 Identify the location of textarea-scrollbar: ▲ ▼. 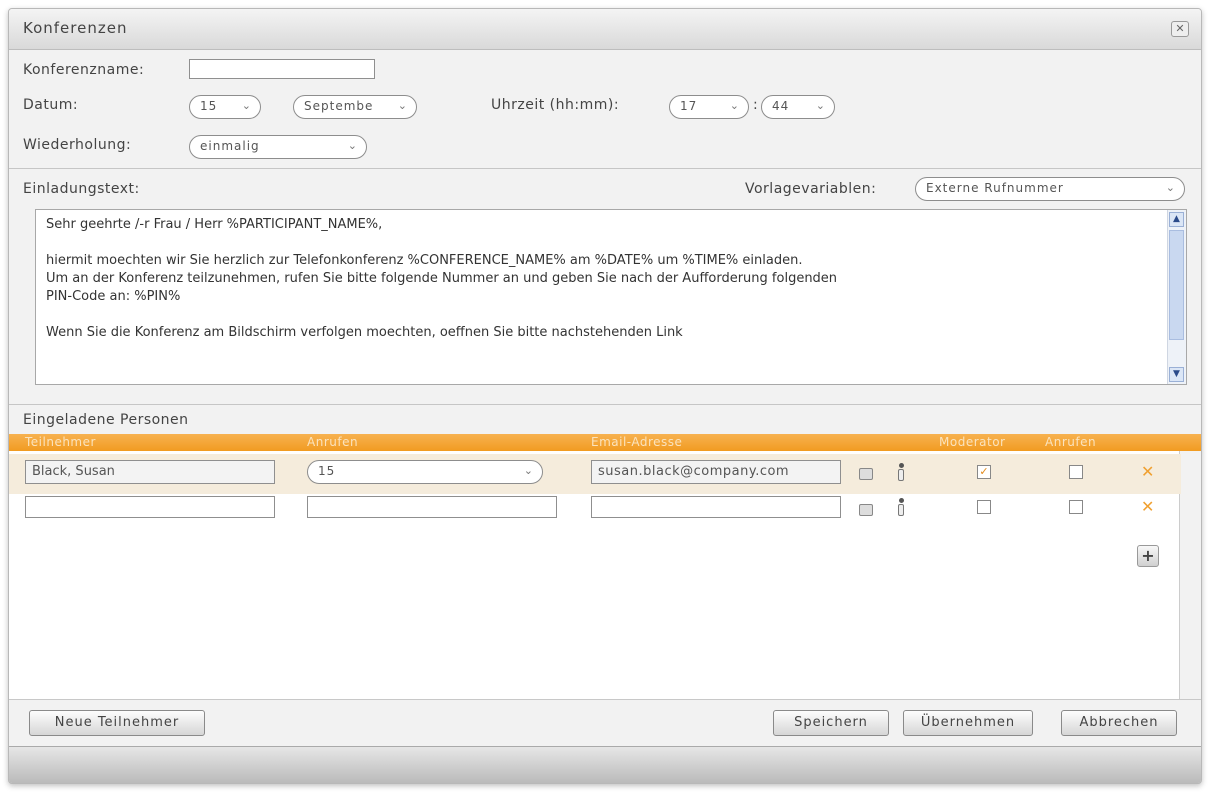
(1176, 297).